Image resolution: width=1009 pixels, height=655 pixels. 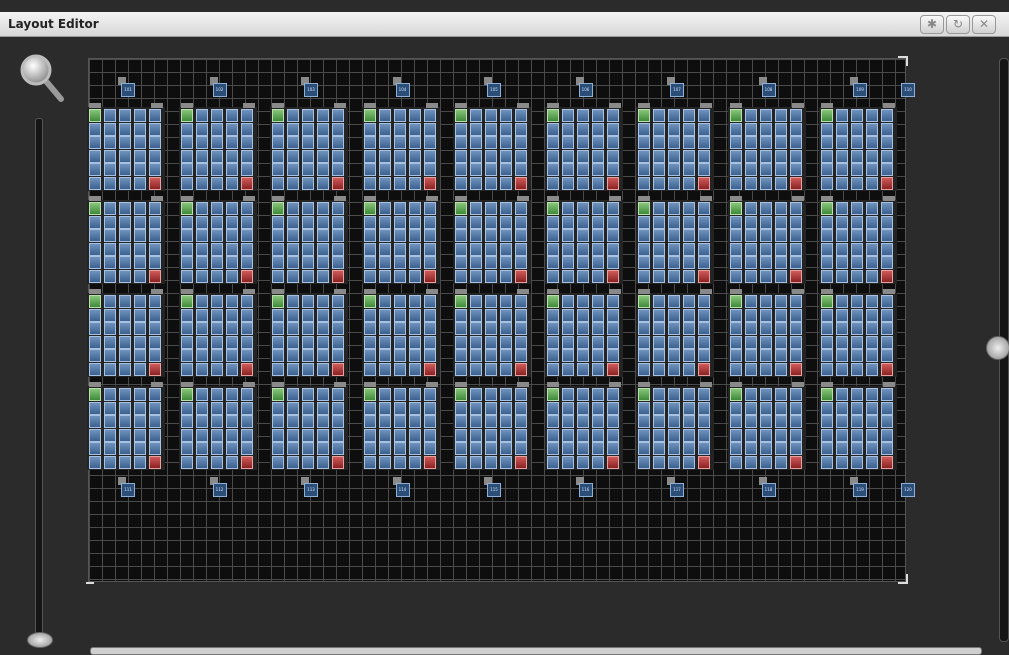 What do you see at coordinates (585, 490) in the screenshot?
I see `group-marker: 116` at bounding box center [585, 490].